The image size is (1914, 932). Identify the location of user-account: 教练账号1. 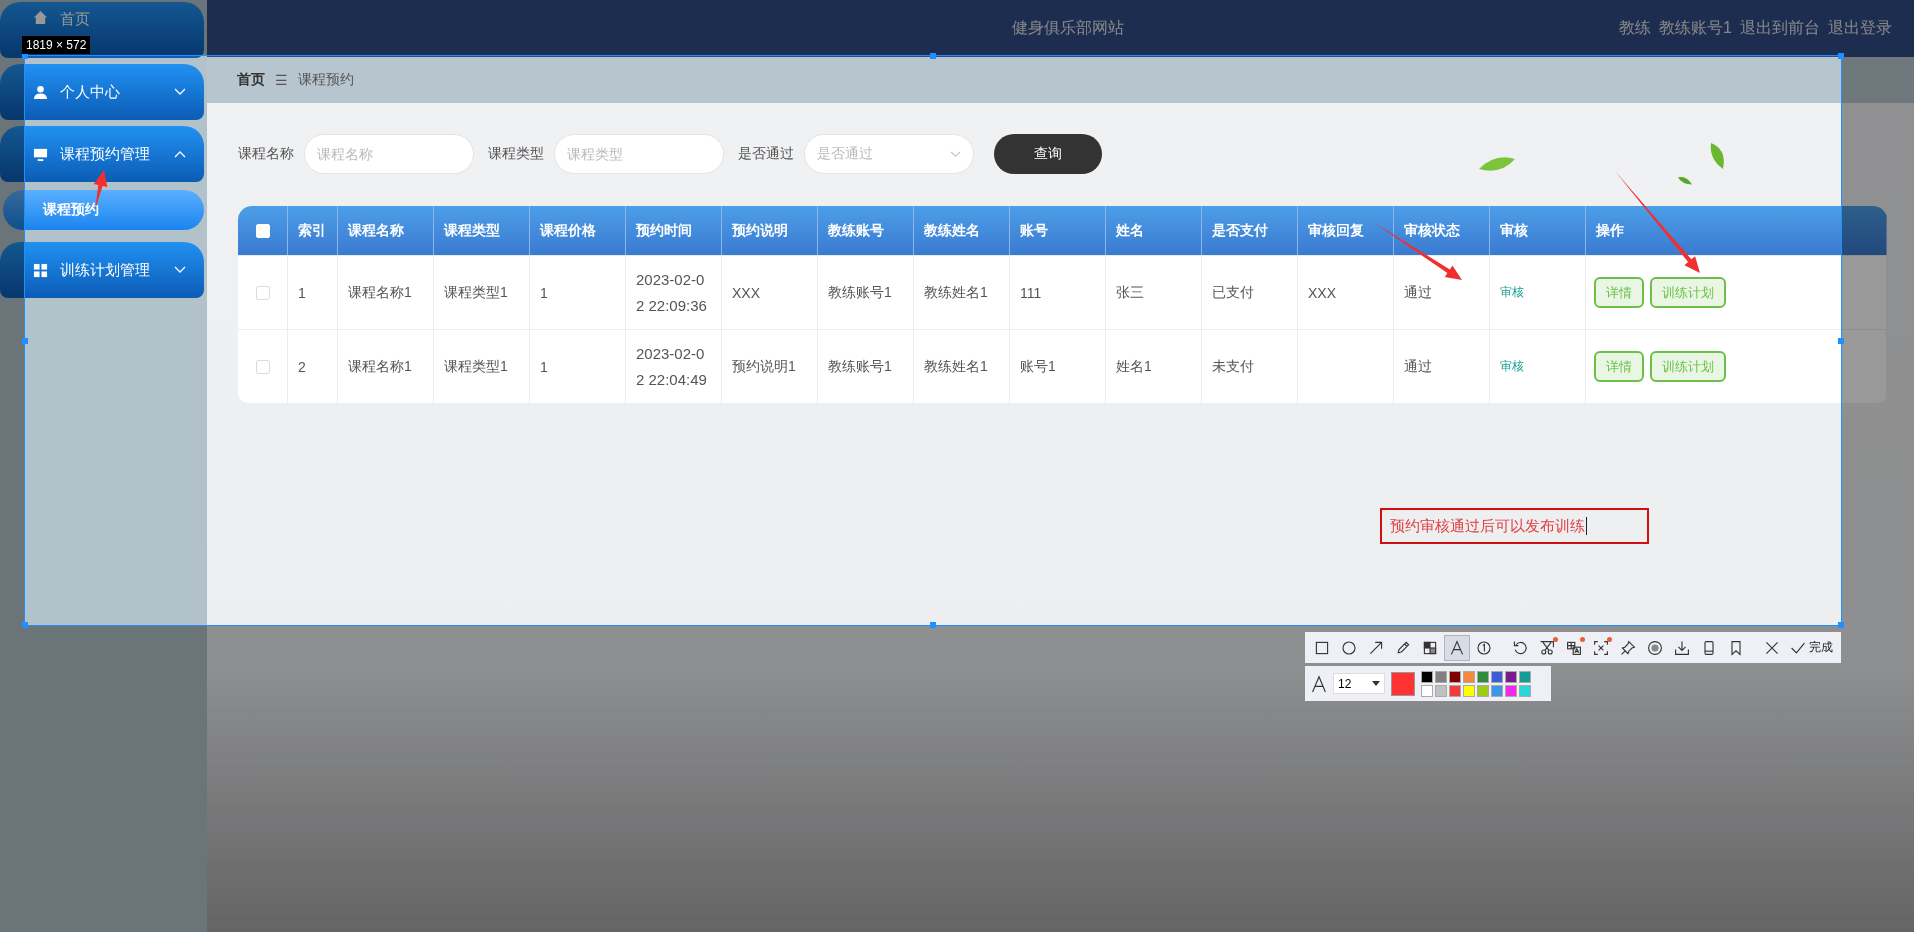
(1695, 28).